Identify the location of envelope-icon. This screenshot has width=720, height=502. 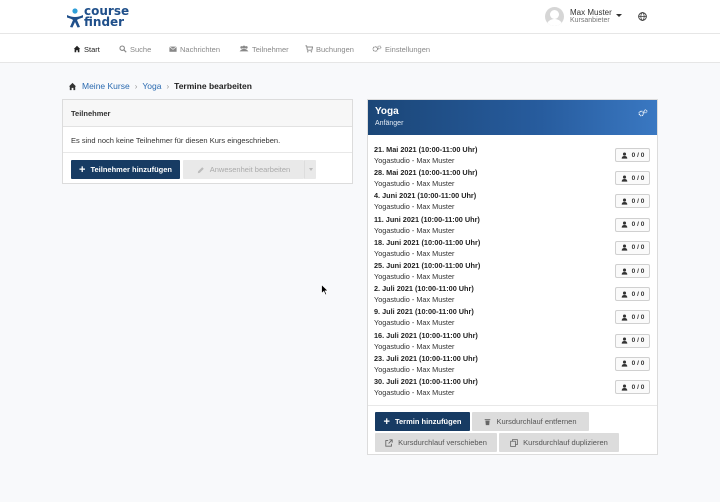
(173, 49).